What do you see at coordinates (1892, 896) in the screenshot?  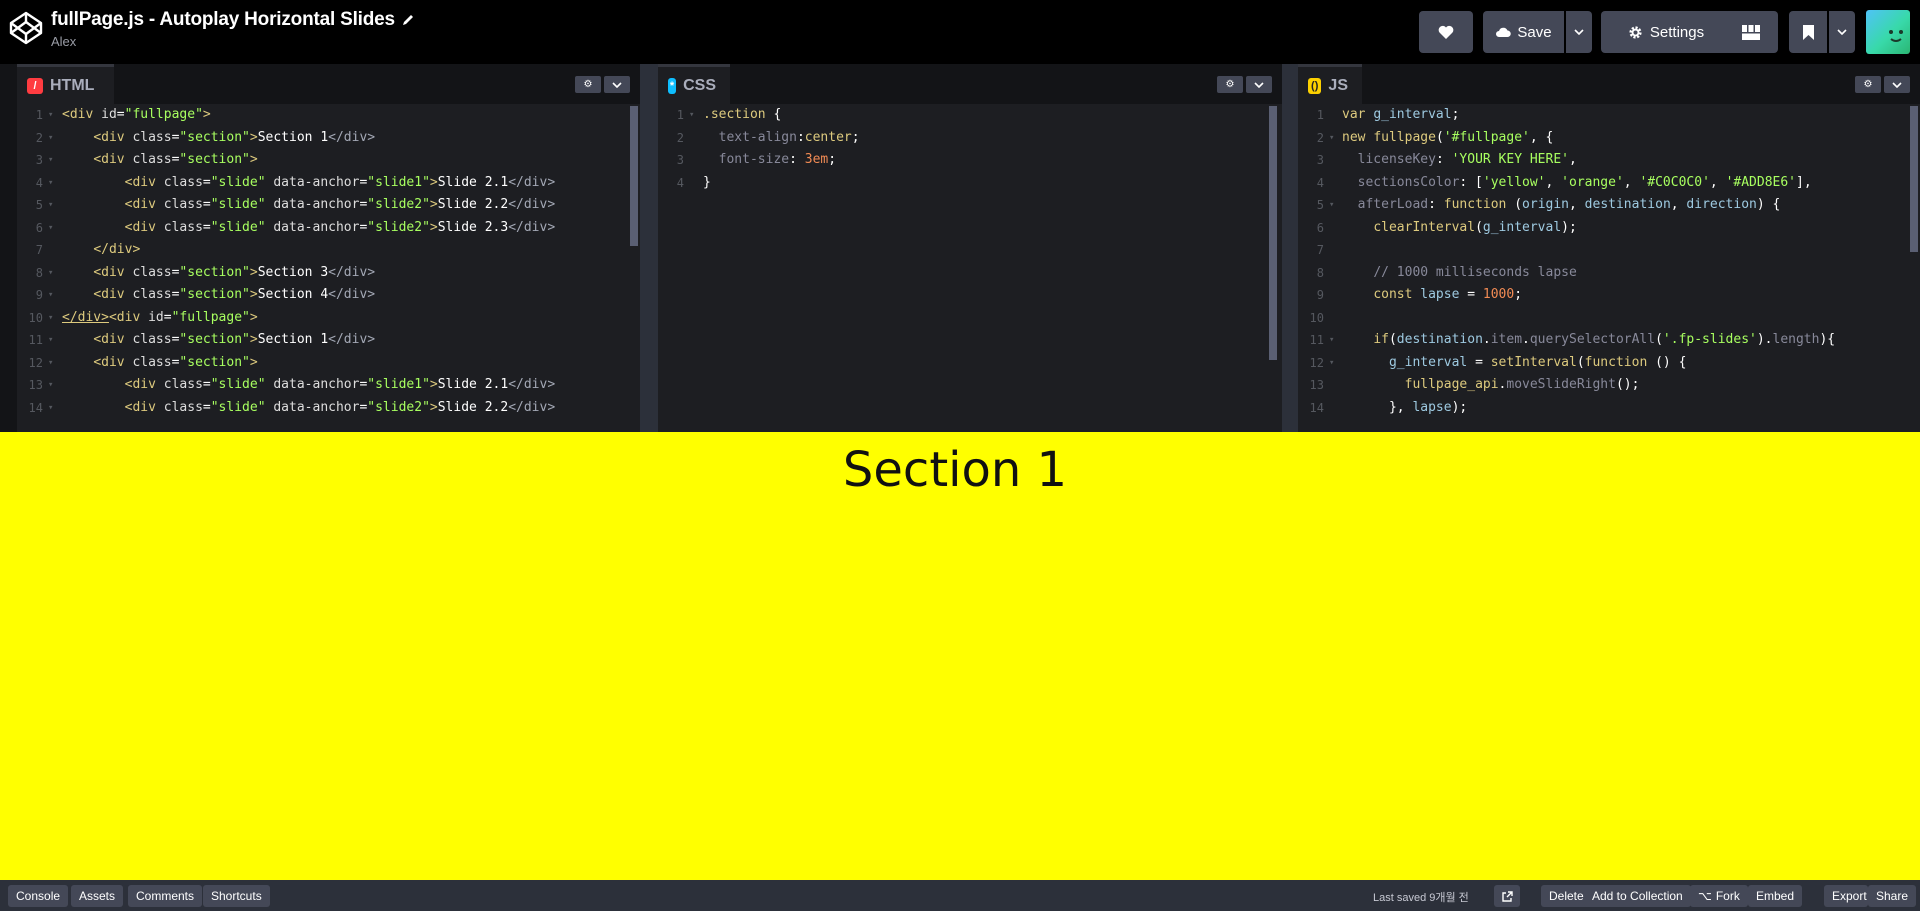 I see `share-button: Share` at bounding box center [1892, 896].